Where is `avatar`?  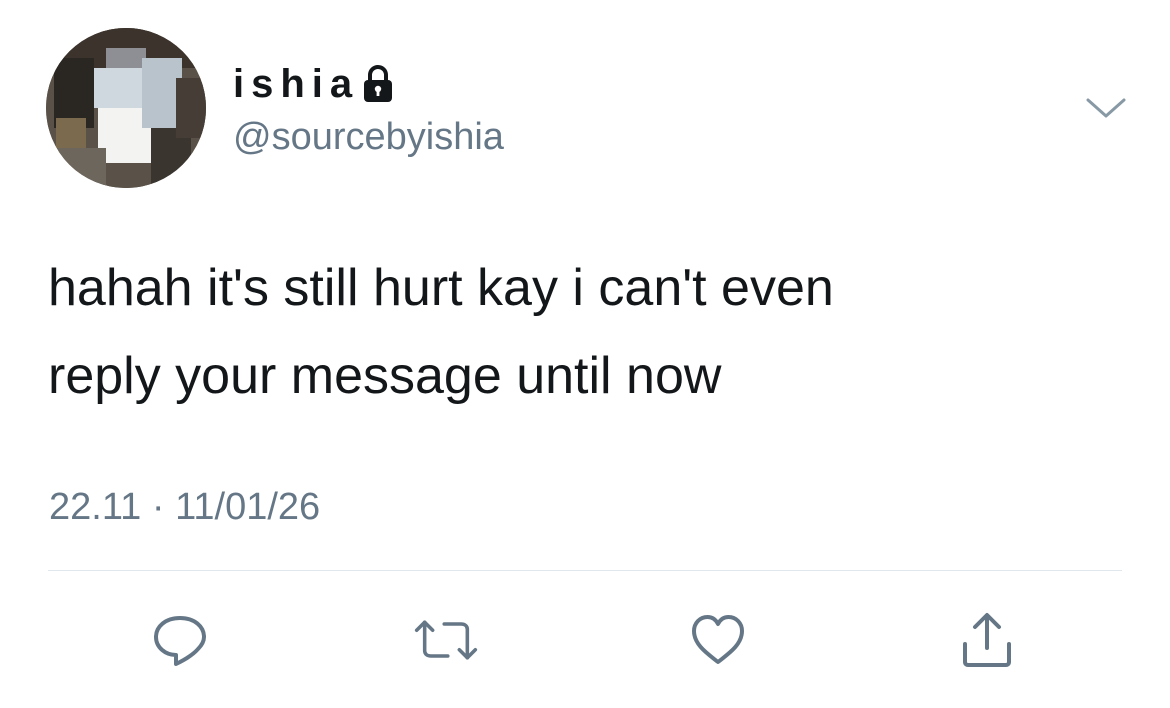
avatar is located at coordinates (126, 108).